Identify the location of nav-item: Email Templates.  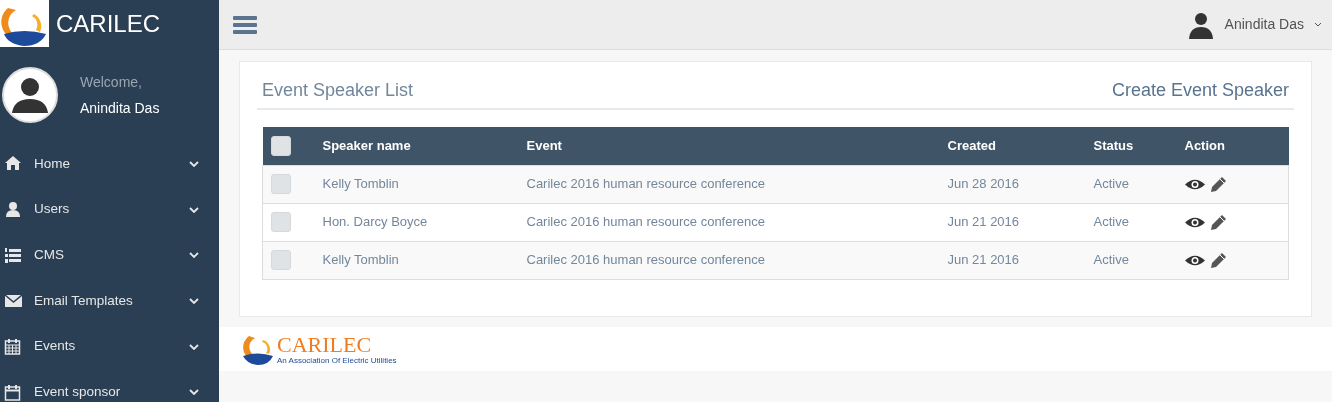
(109, 301).